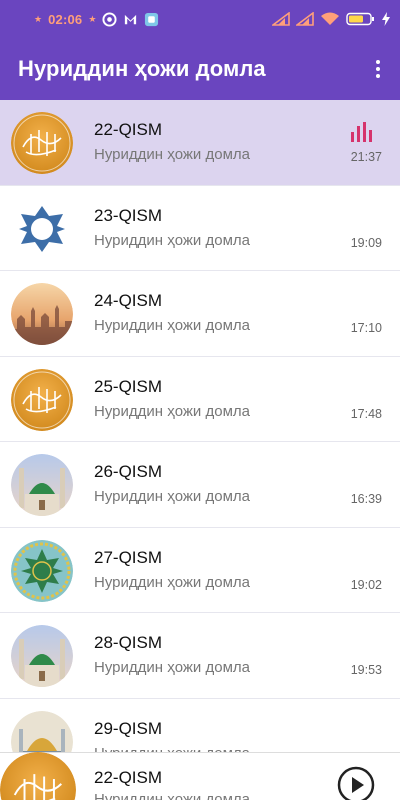  I want to click on equalizer-icon, so click(361, 132).